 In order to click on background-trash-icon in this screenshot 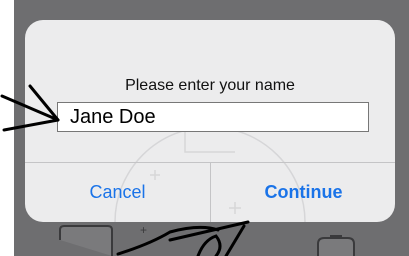, I will do `click(336, 246)`.